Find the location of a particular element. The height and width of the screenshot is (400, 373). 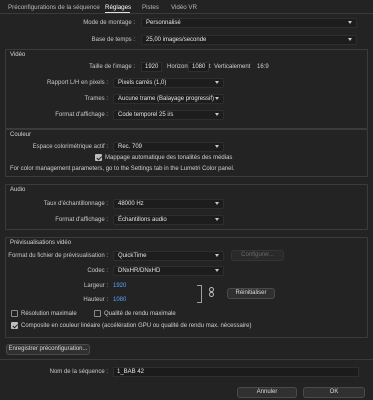

aspect-ratio-value: 16:9 is located at coordinates (263, 67).